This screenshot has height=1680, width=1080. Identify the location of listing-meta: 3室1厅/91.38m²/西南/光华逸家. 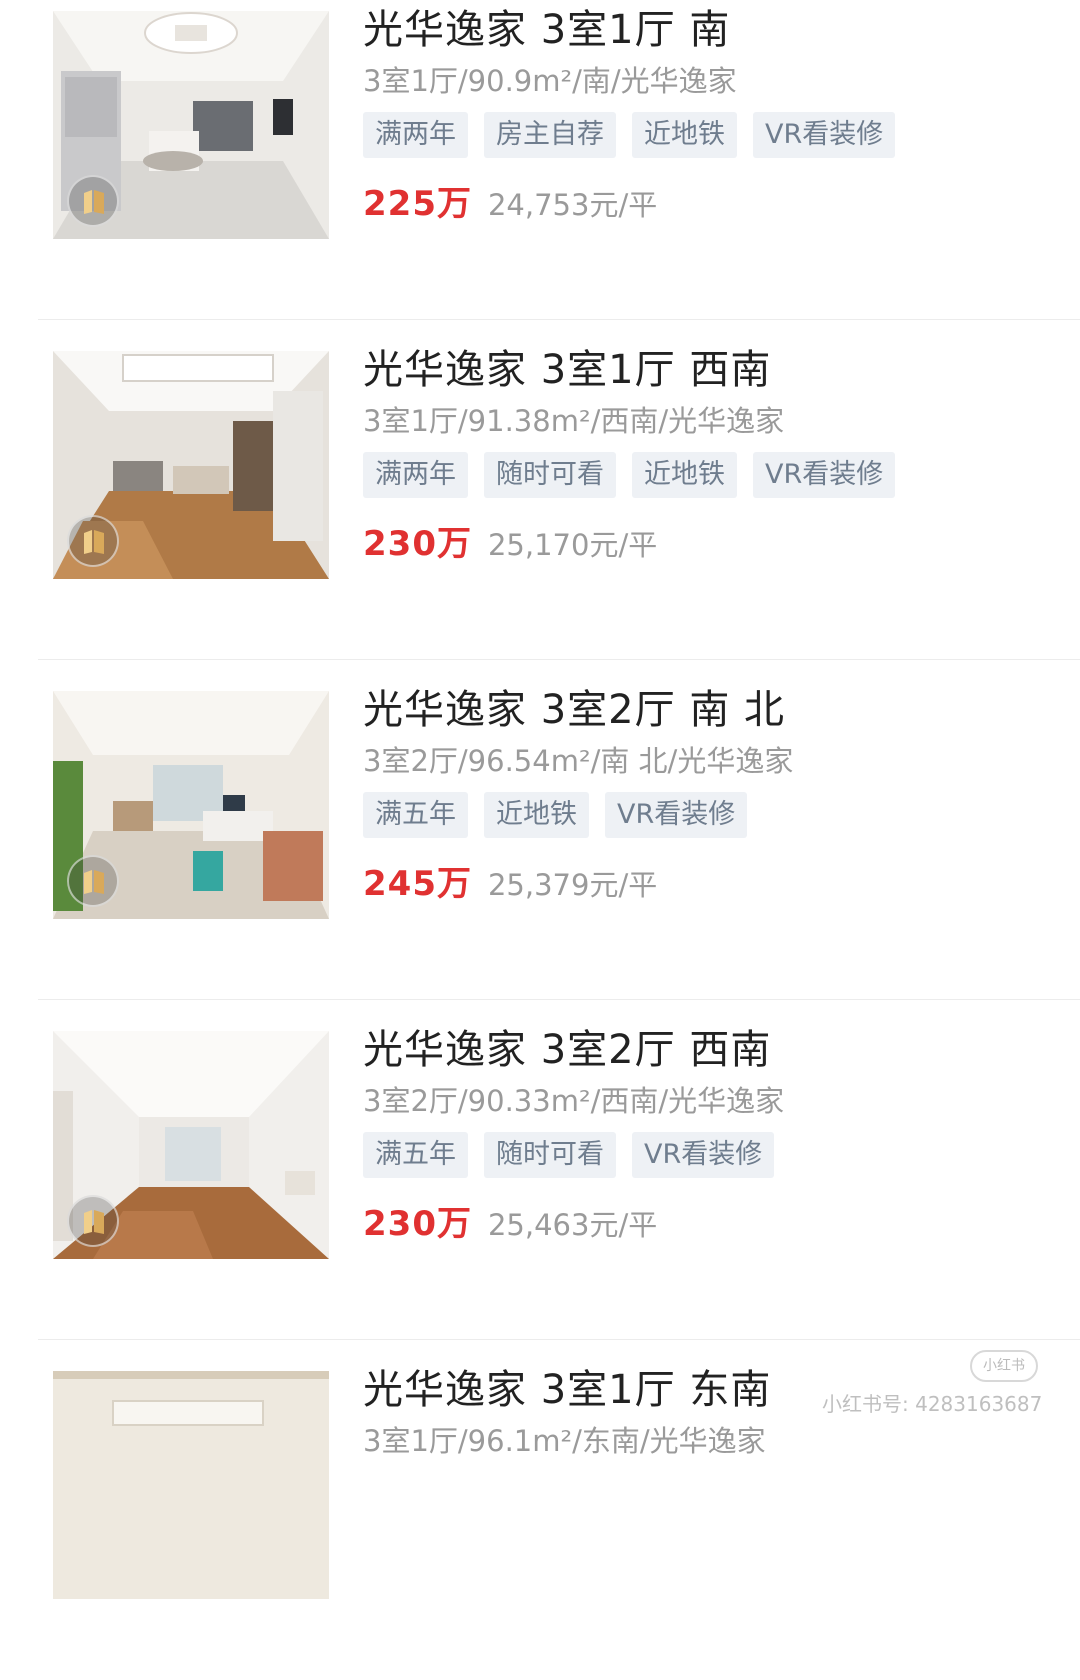
(574, 421).